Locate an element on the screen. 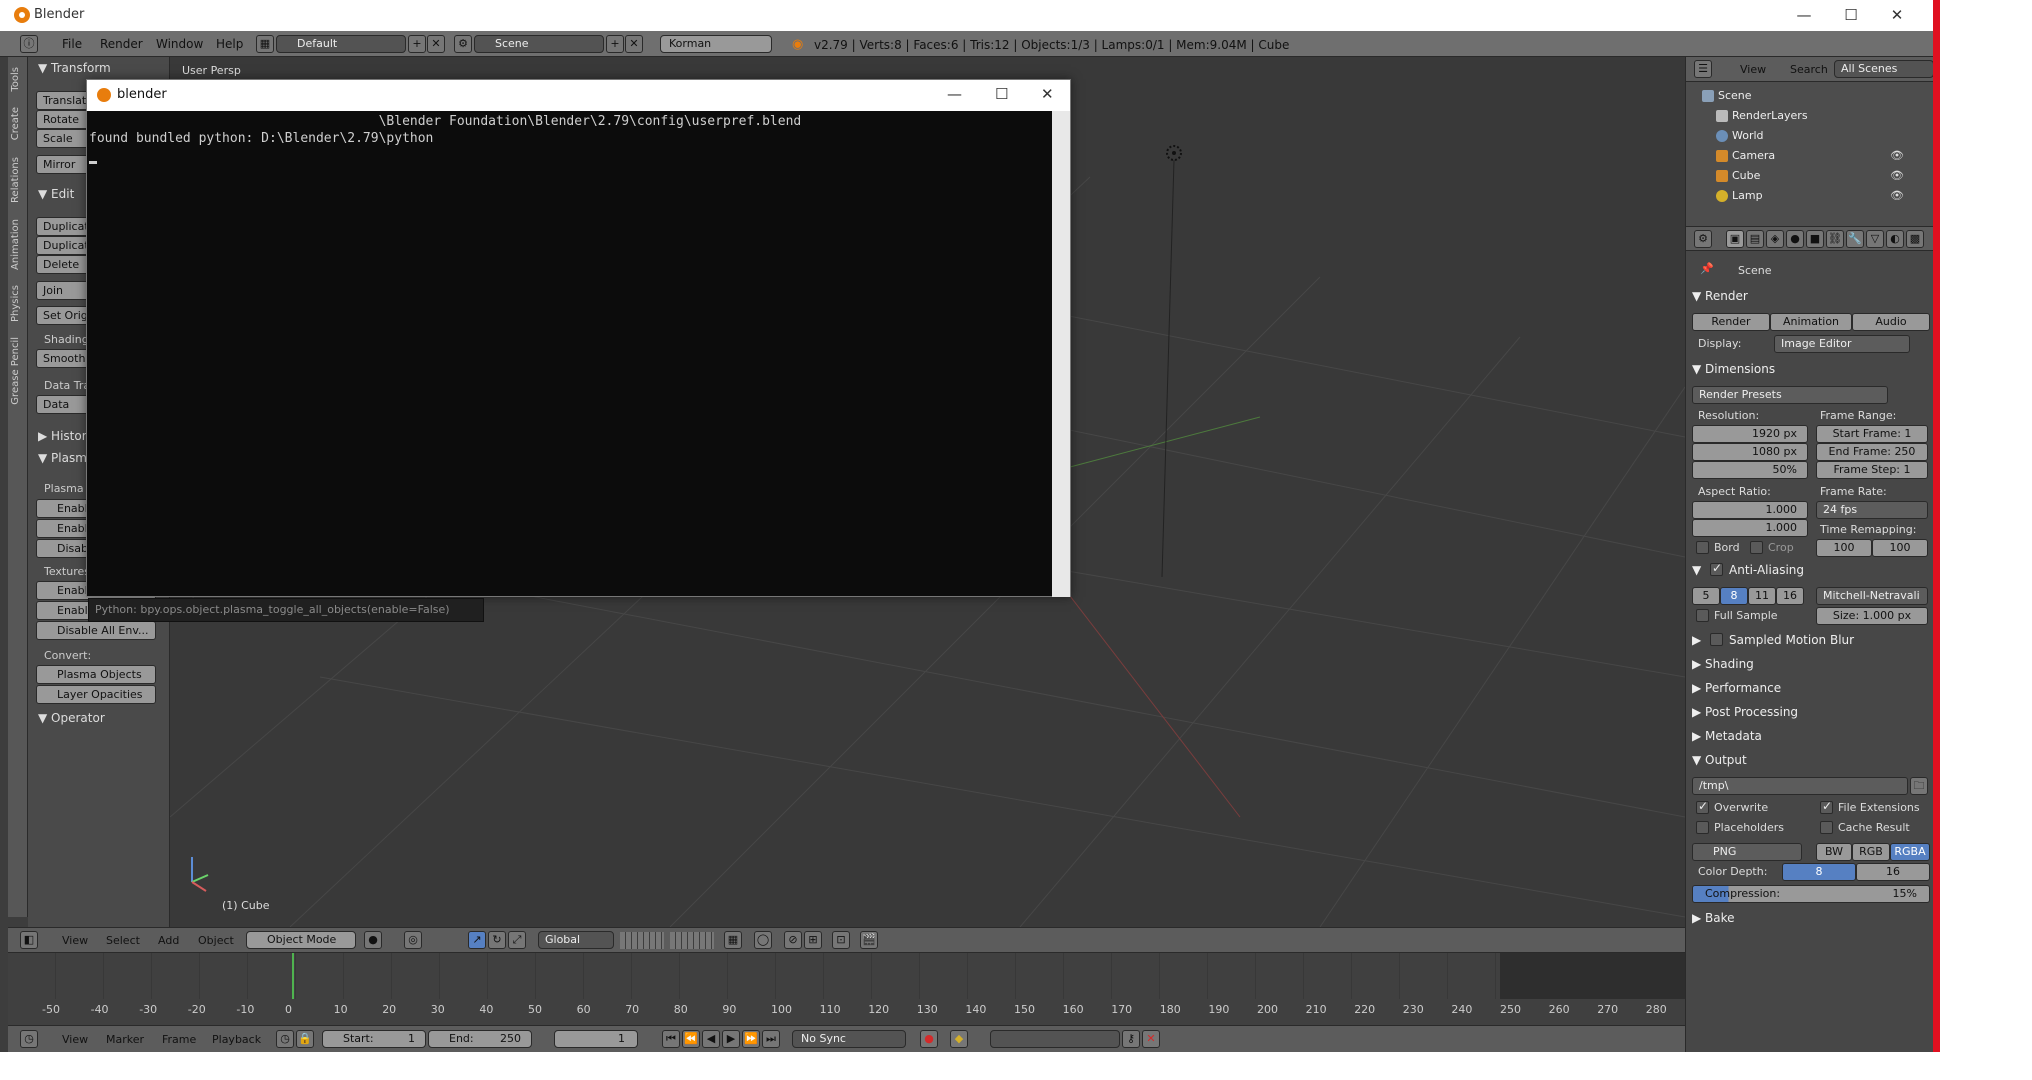  resolution-percentage-field: 50% is located at coordinates (1750, 470).